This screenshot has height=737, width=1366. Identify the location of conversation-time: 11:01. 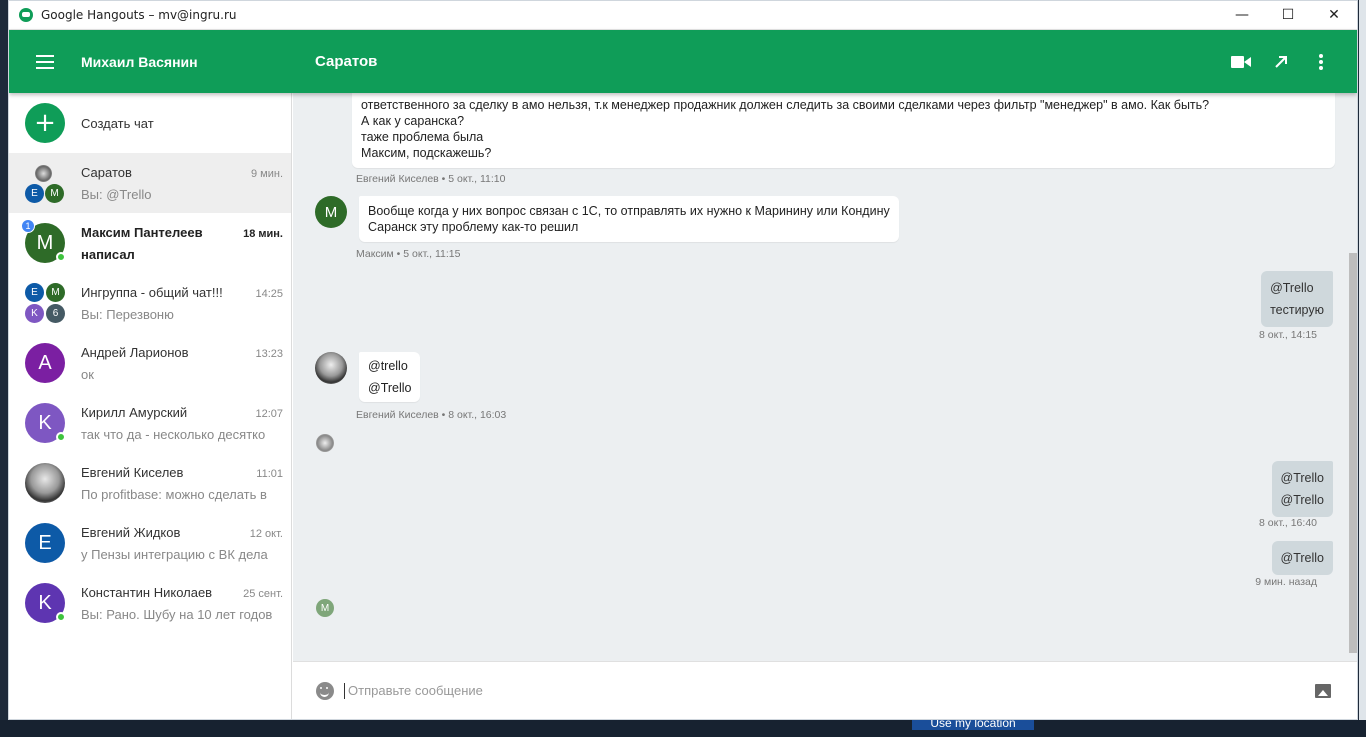
(269, 473).